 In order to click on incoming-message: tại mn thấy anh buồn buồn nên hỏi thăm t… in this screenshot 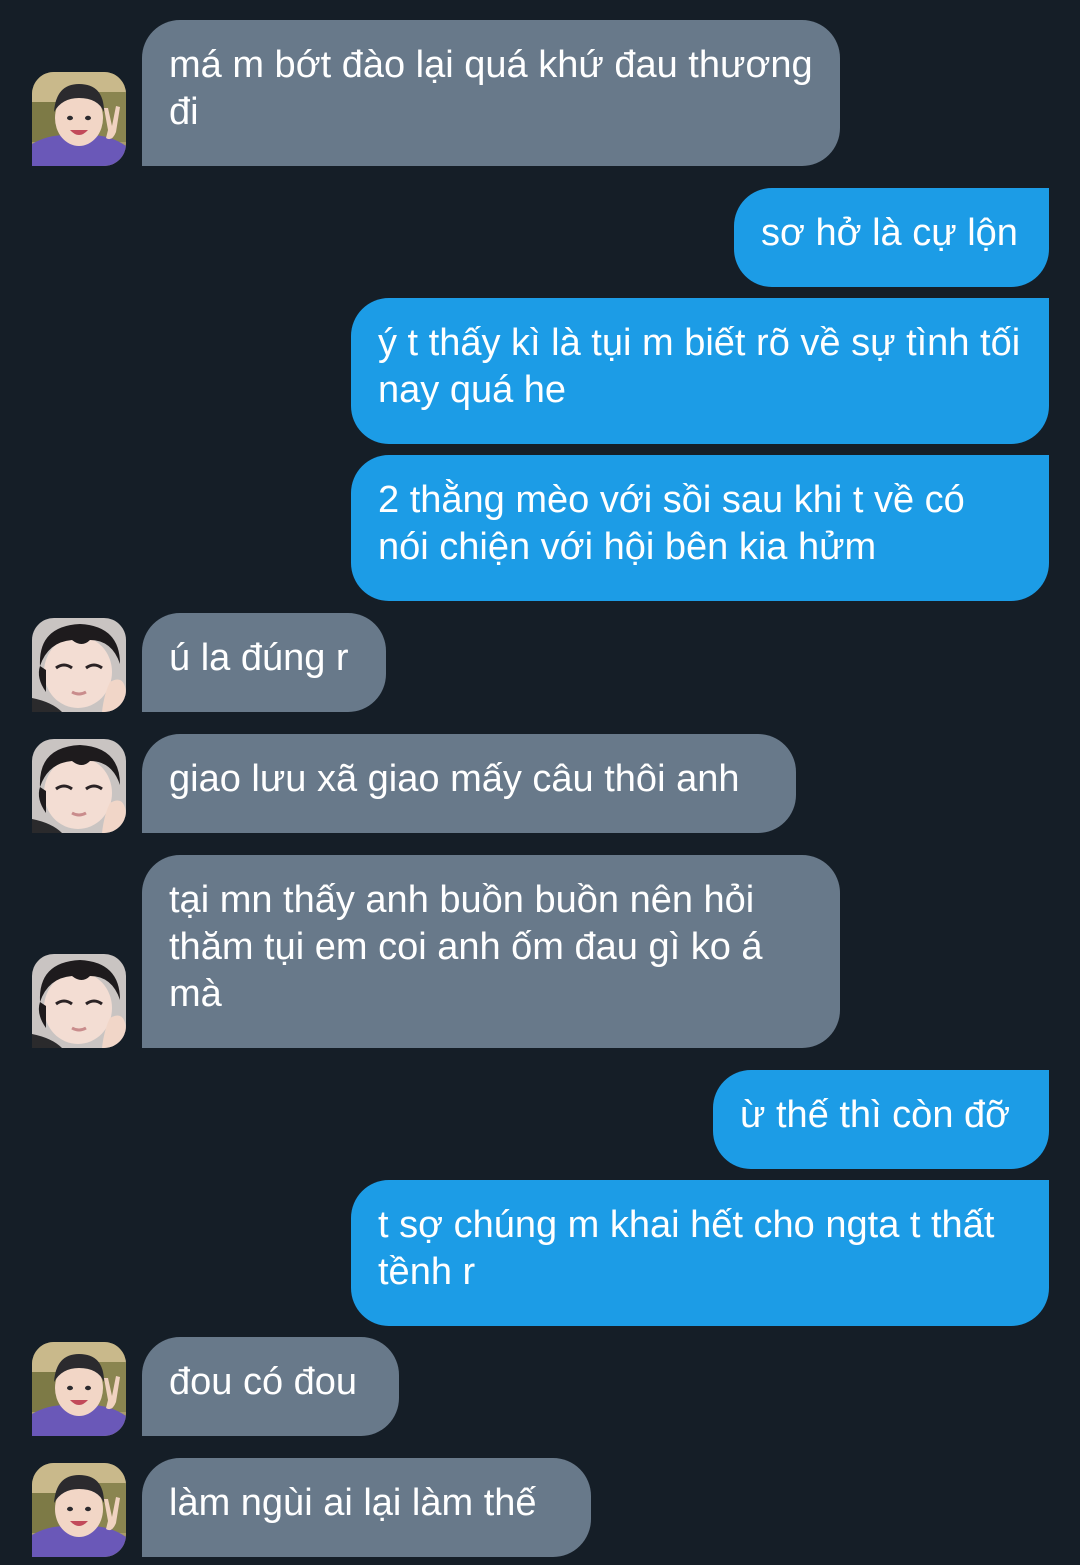, I will do `click(491, 951)`.